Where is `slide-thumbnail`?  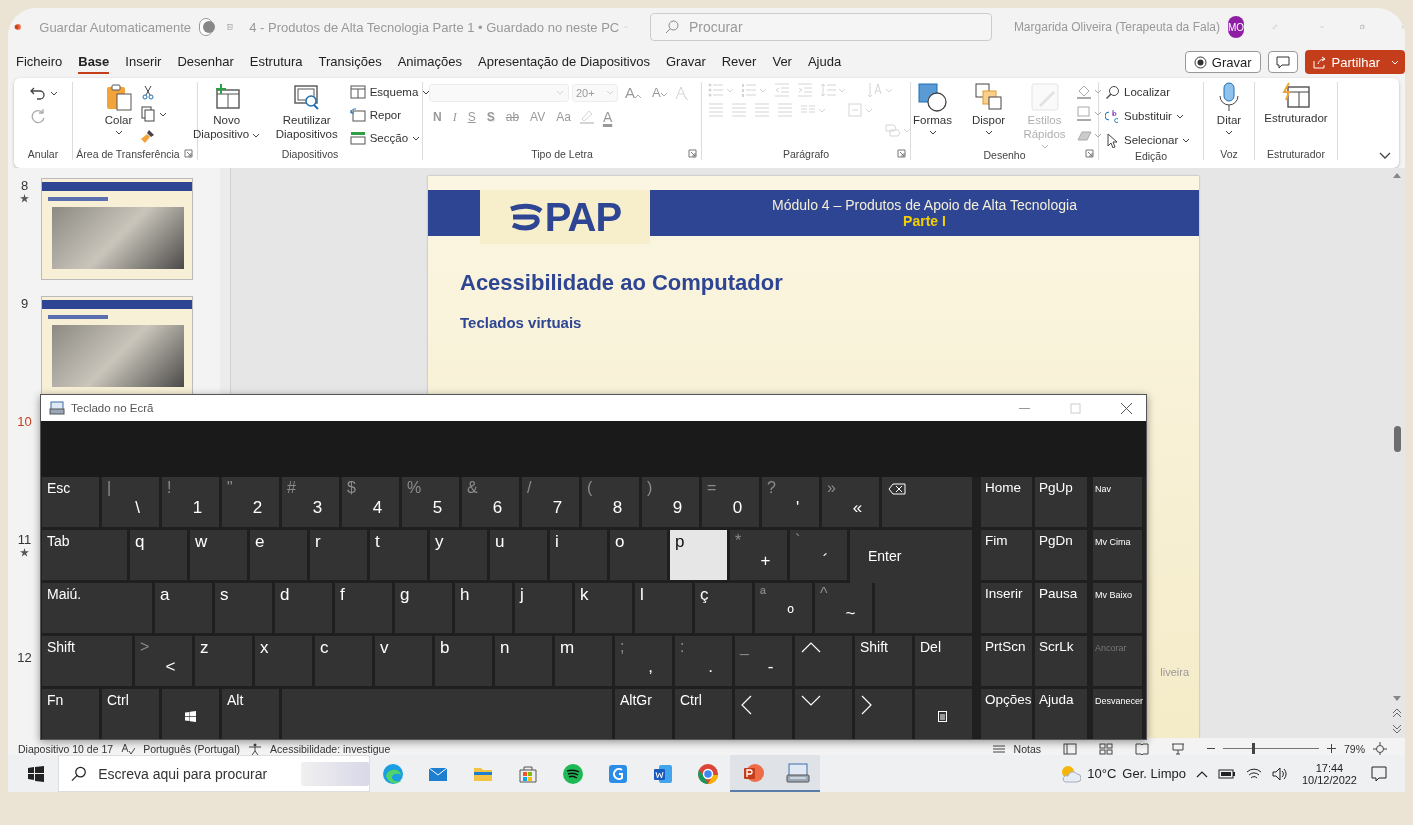
slide-thumbnail is located at coordinates (117, 229).